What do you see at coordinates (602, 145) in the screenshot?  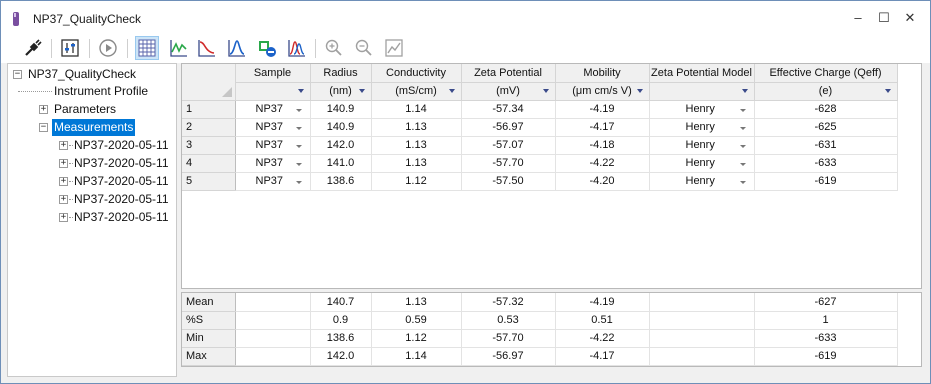 I see `mobility-cell: -4.18` at bounding box center [602, 145].